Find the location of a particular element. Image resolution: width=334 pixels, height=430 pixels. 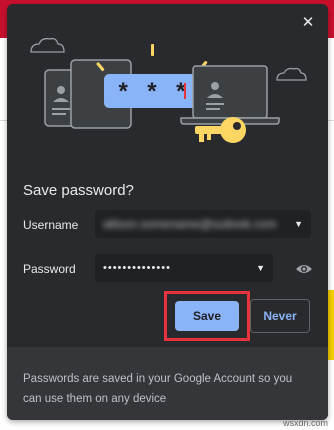

eye-icon is located at coordinates (304, 269).